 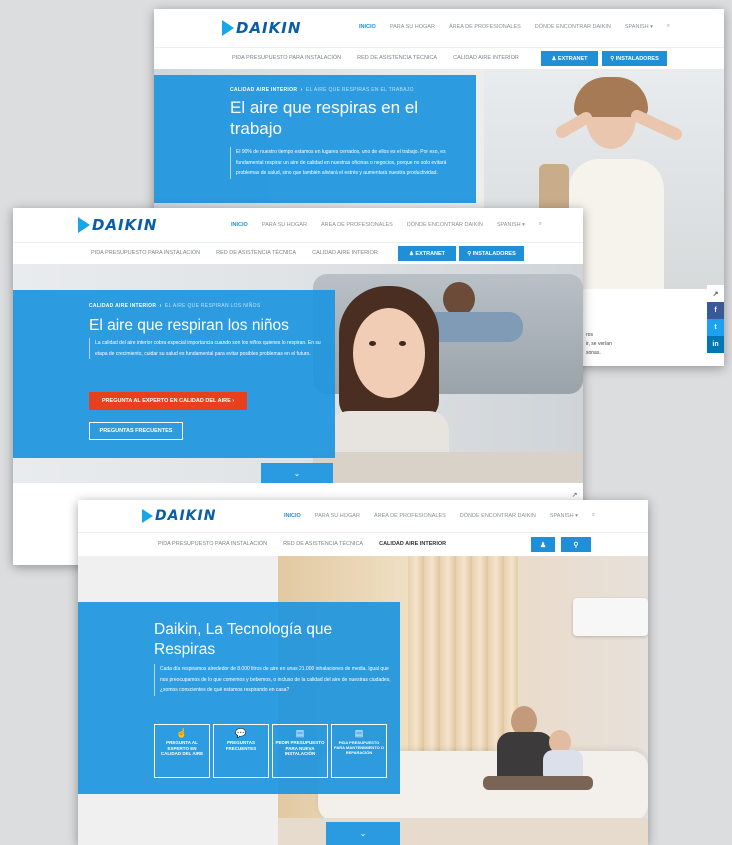 I want to click on chevron-down-icon: ⌄, so click(x=363, y=833).